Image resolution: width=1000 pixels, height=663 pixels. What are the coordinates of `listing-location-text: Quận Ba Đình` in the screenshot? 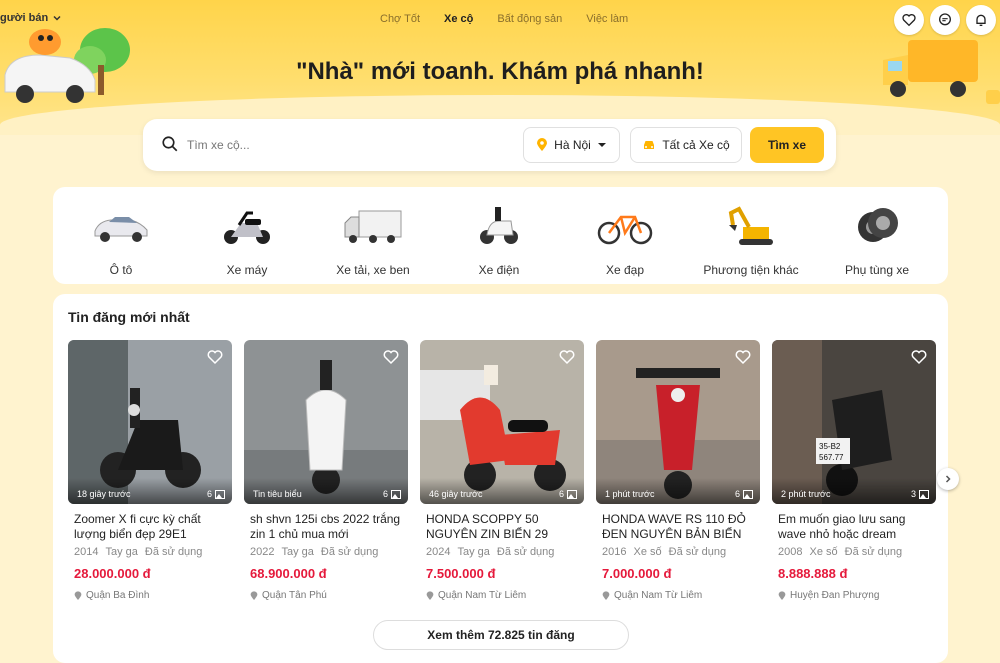 It's located at (118, 595).